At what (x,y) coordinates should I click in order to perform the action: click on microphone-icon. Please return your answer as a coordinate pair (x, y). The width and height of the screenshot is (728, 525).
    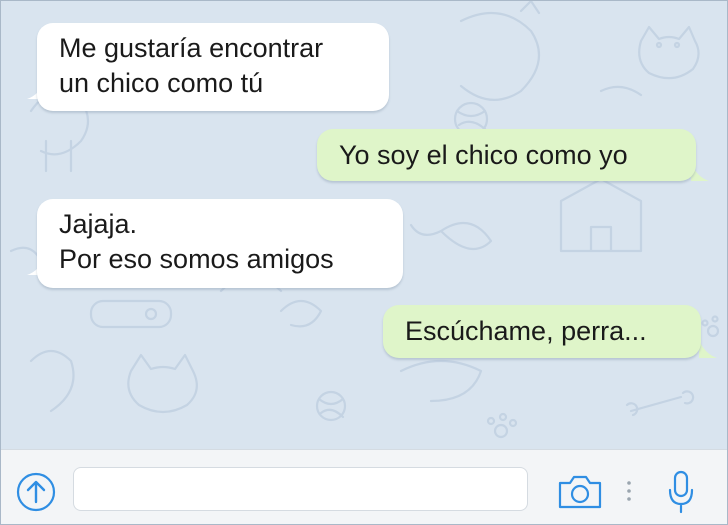
    Looking at the image, I should click on (681, 492).